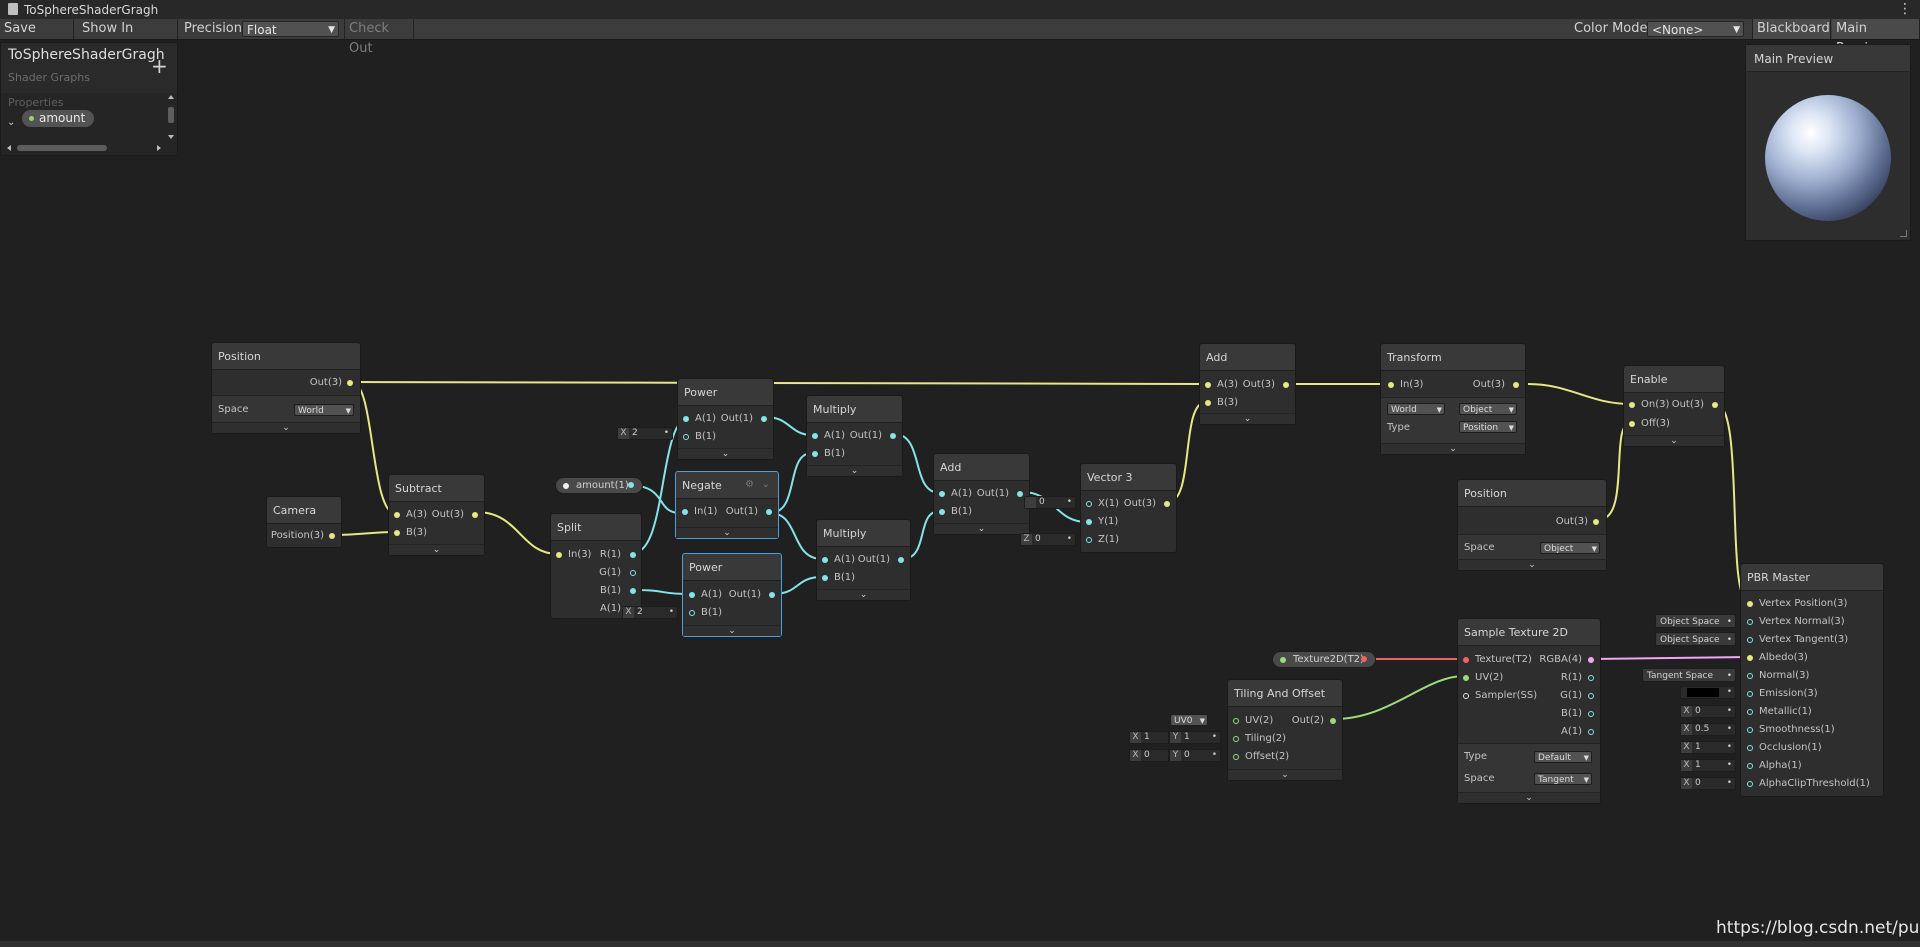 The image size is (1920, 947). What do you see at coordinates (1750, 640) in the screenshot?
I see `input-port-vertex-tangent` at bounding box center [1750, 640].